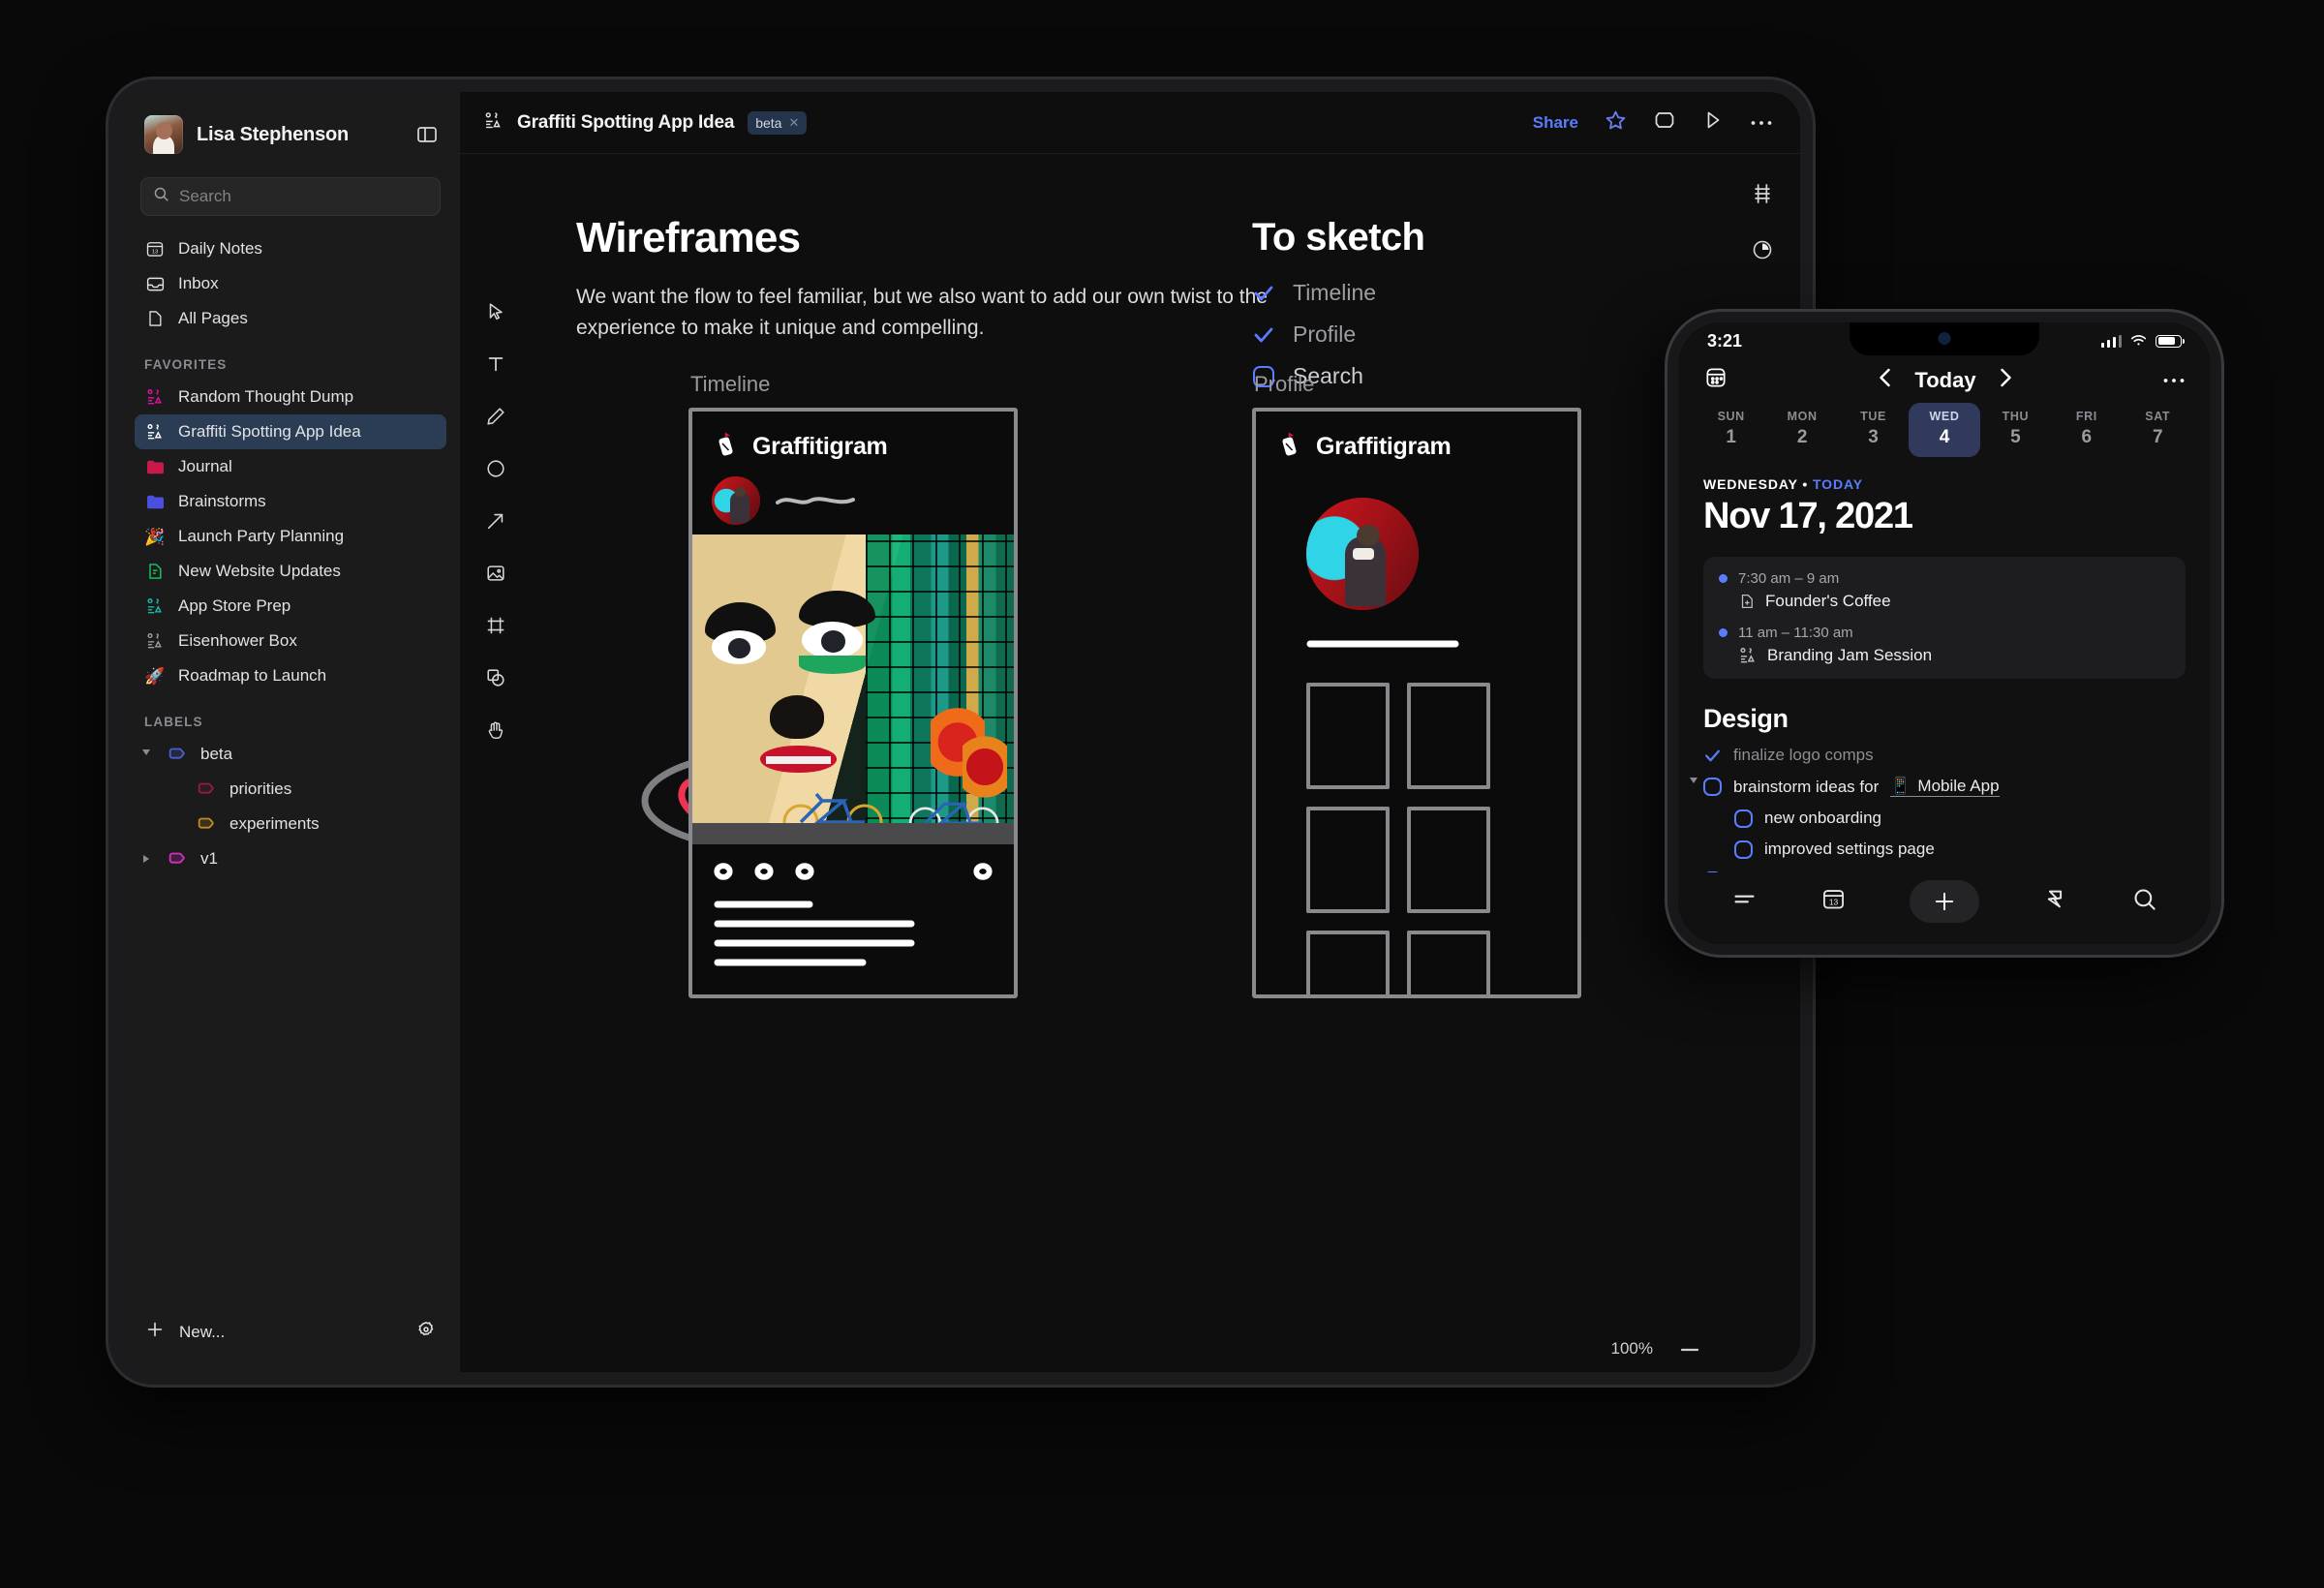 The image size is (2324, 1588). I want to click on todo-item-collect-graffiti-inspiration: collect graffiti inspiration, so click(1945, 871).